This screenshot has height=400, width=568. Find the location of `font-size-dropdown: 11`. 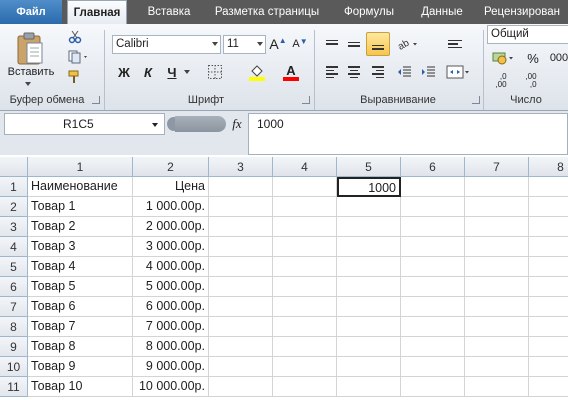

font-size-dropdown: 11 is located at coordinates (244, 44).